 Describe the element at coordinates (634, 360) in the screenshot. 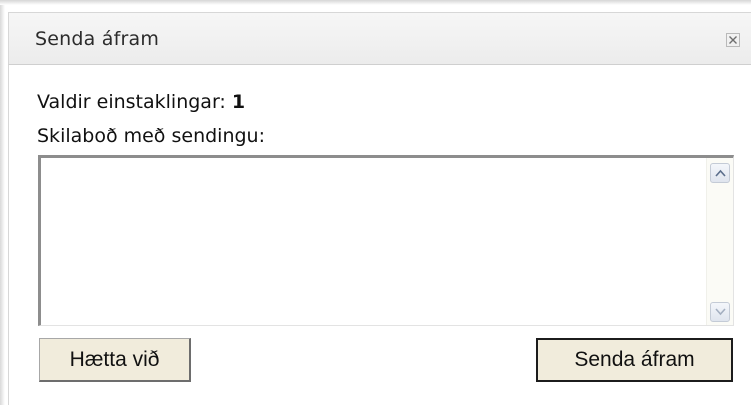

I see `send-forward-button: Senda áfram` at that location.